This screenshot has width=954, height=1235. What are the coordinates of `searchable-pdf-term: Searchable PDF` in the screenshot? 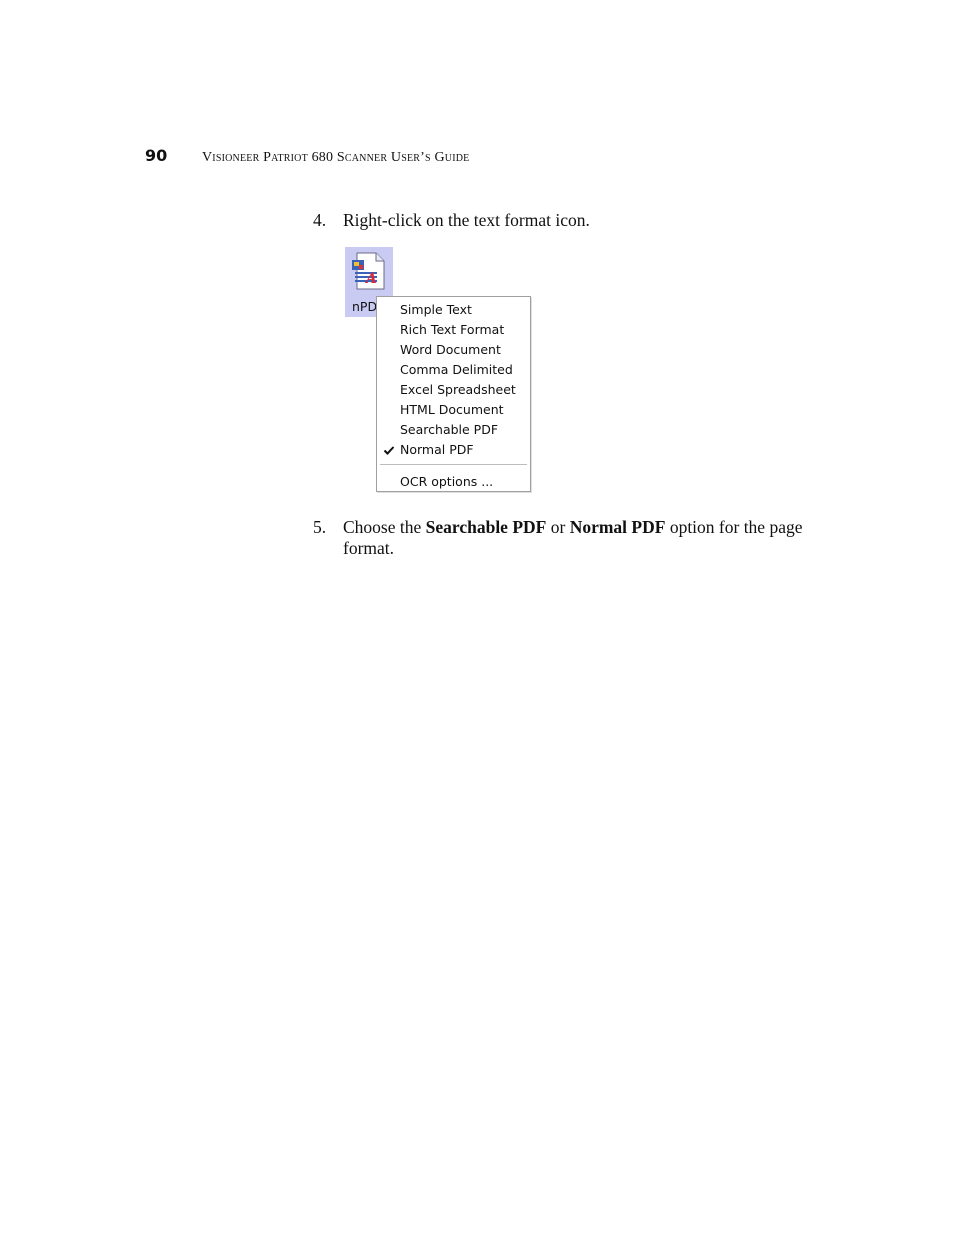 It's located at (486, 527).